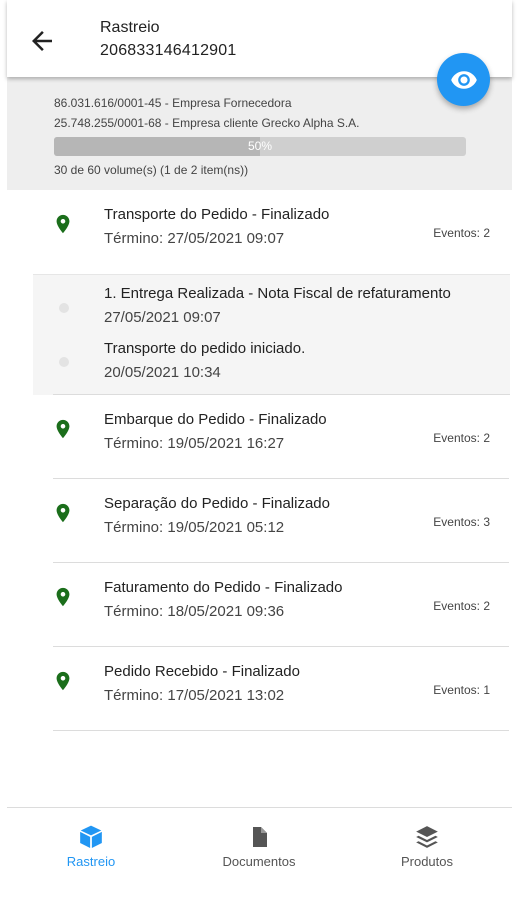 The width and height of the screenshot is (519, 901). Describe the element at coordinates (461, 522) in the screenshot. I see `event-count: Eventos: 3` at that location.